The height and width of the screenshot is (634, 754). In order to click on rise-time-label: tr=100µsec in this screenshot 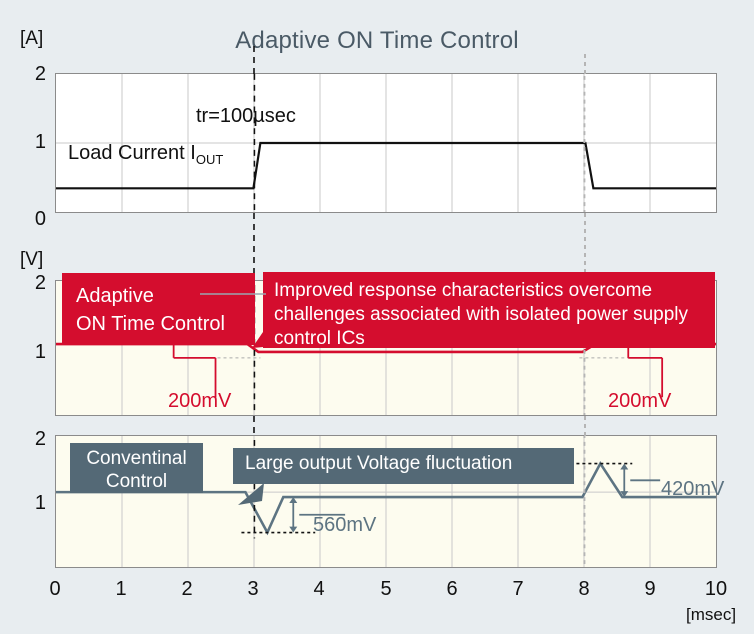, I will do `click(246, 116)`.